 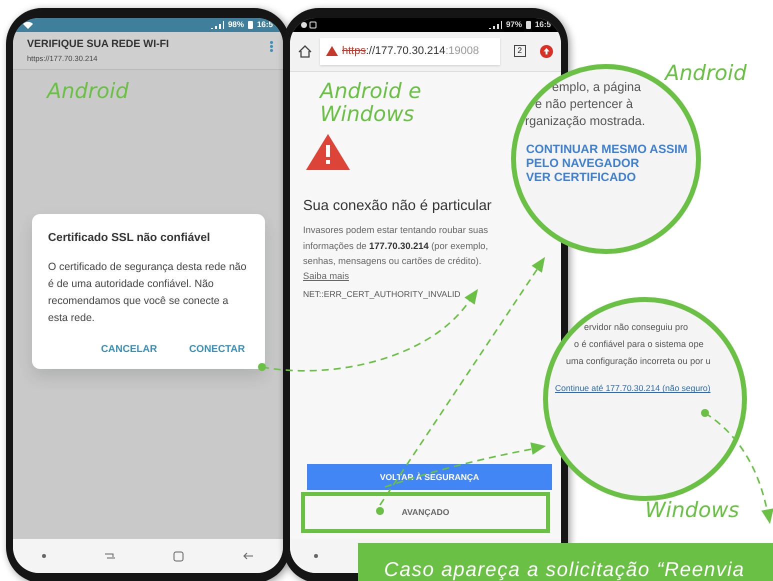 What do you see at coordinates (396, 254) in the screenshot?
I see `warning-message: Invasores podem estar tentando roubar suas informações de 177.70.30.214 (por exemplo, senhas, mensagens ou cartões de crédito). Saiba mais` at bounding box center [396, 254].